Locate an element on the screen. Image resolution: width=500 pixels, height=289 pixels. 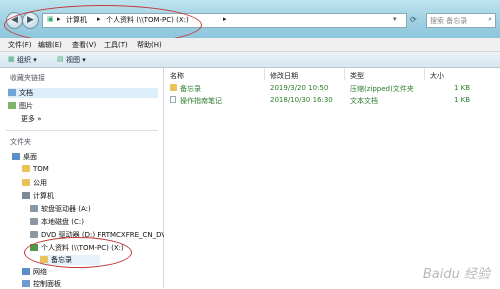
file-date: 2019/3/20 10:50 is located at coordinates (299, 88).